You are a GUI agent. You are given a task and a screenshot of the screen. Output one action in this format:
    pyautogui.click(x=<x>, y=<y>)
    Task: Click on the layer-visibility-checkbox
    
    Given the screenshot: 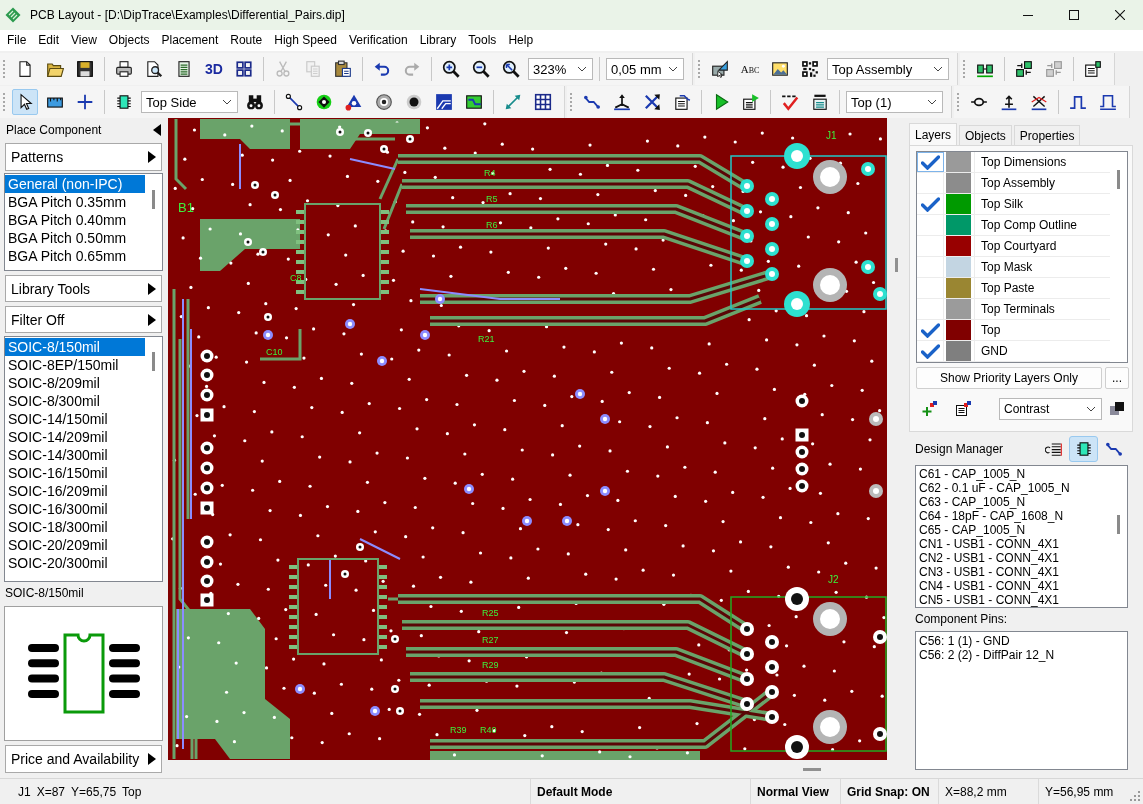 What is the action you would take?
    pyautogui.click(x=930, y=162)
    